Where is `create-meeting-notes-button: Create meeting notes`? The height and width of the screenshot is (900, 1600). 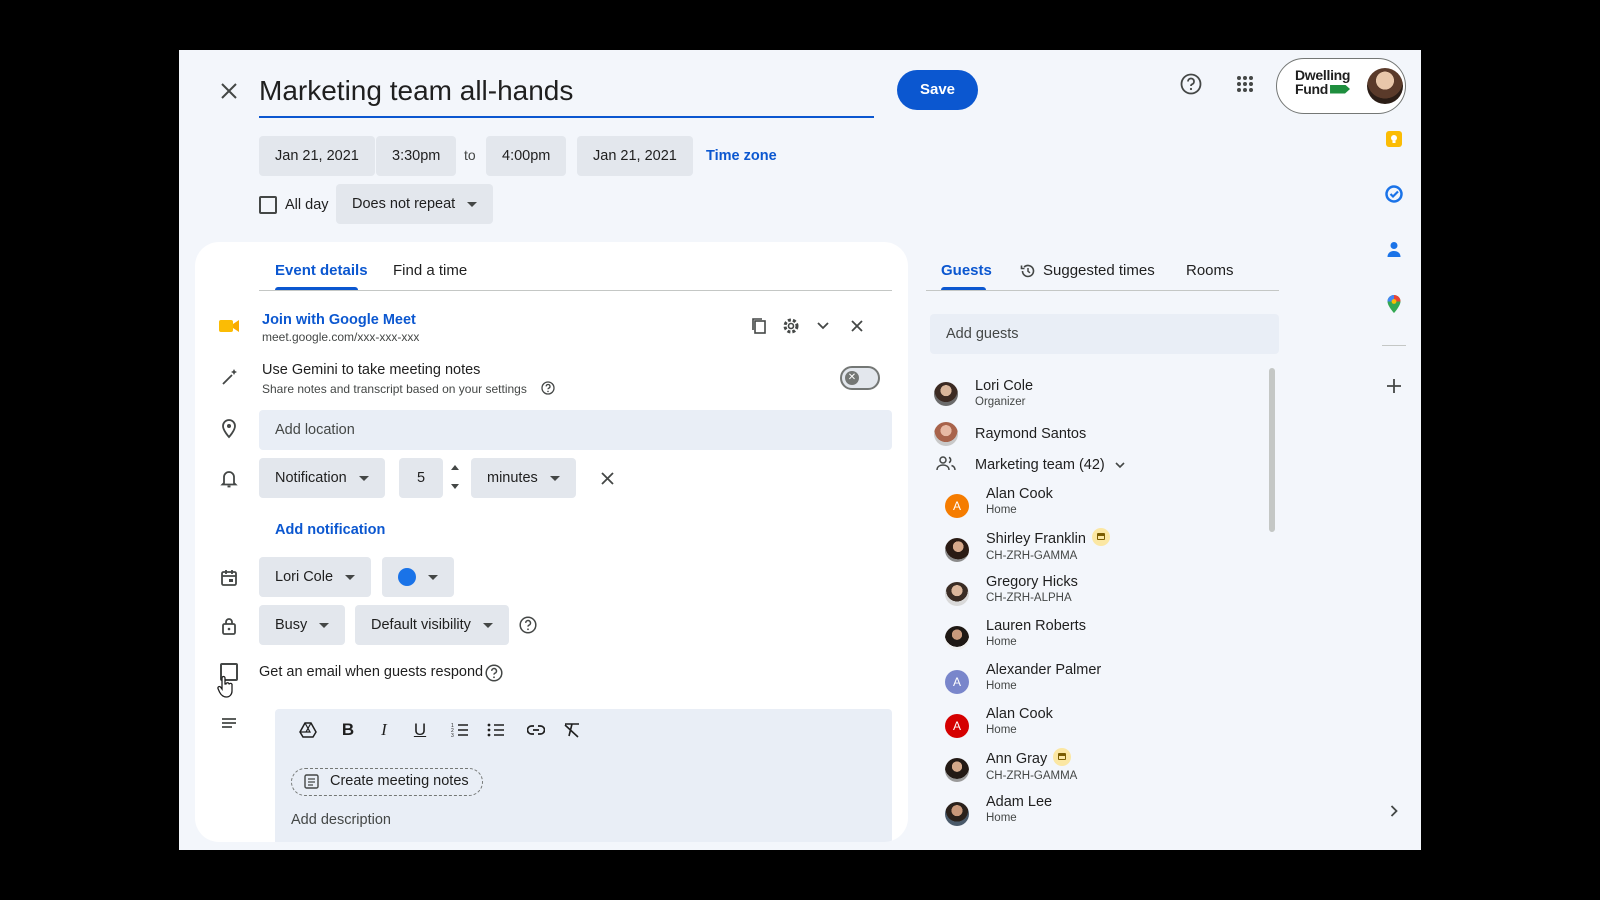
create-meeting-notes-button: Create meeting notes is located at coordinates (387, 782).